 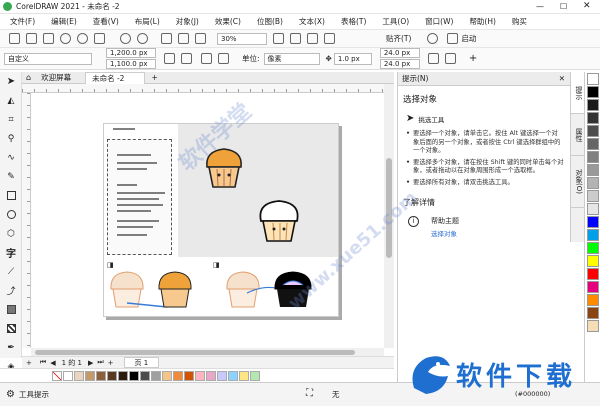 What do you see at coordinates (587, 6) in the screenshot?
I see `close-button: ✕` at bounding box center [587, 6].